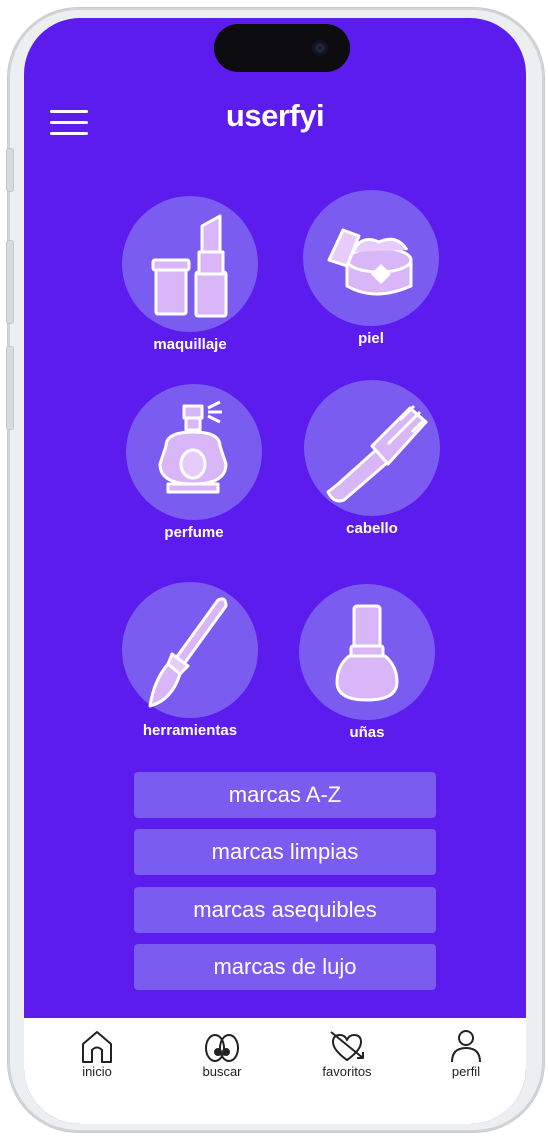 This screenshot has width=548, height=1138. What do you see at coordinates (347, 1071) in the screenshot?
I see `tab-label: favoritos` at bounding box center [347, 1071].